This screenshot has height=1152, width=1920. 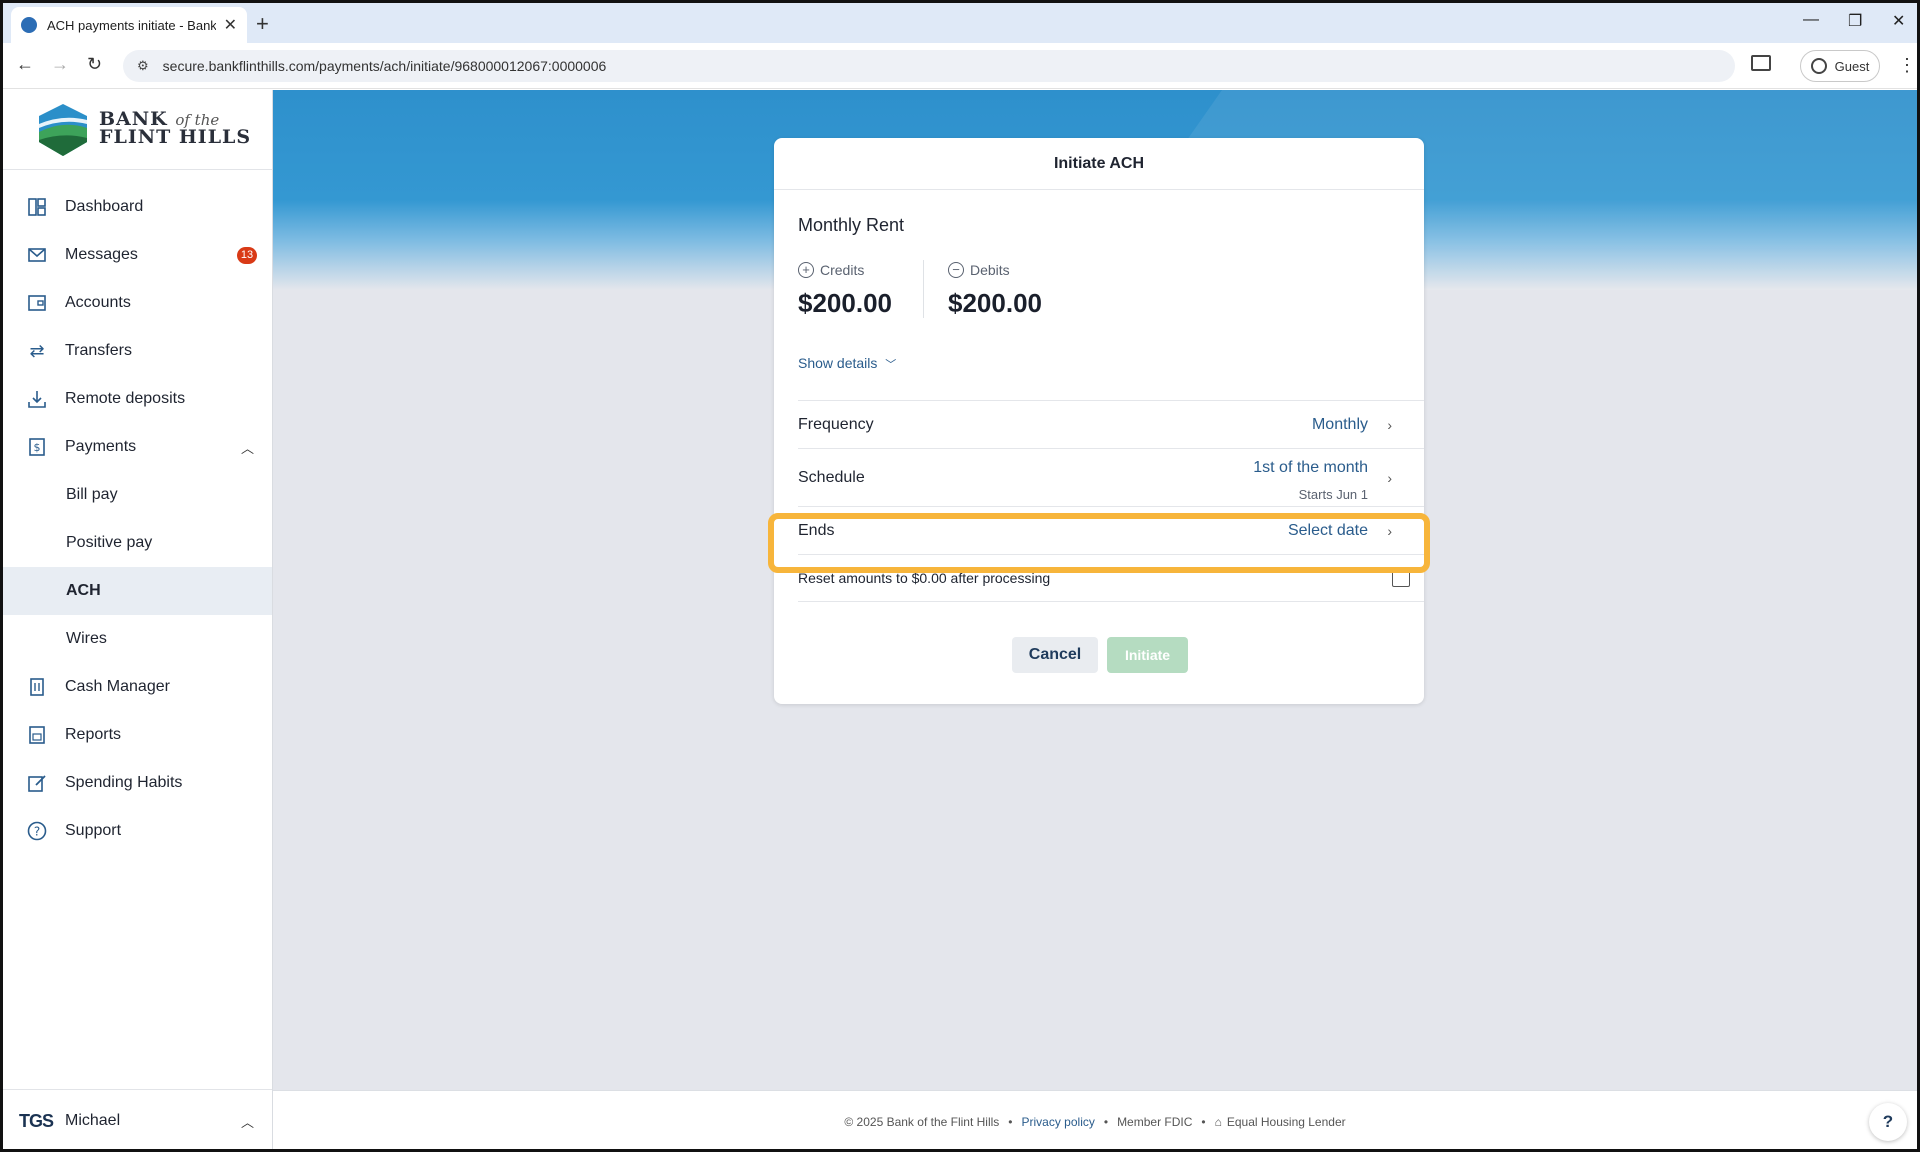 I want to click on restore-icon: ❐, so click(x=1855, y=21).